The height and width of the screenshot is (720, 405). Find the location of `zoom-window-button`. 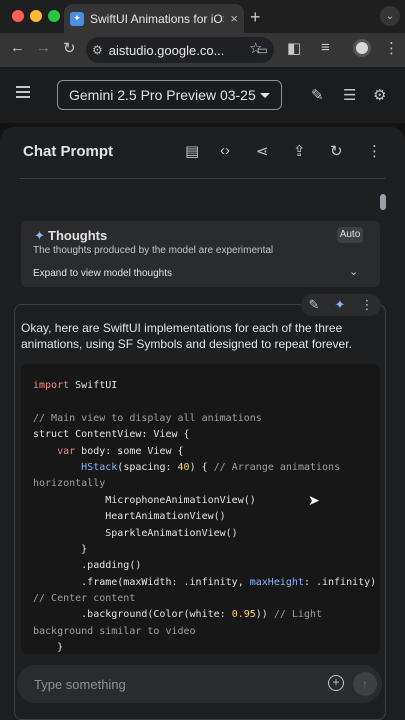

zoom-window-button is located at coordinates (54, 16).